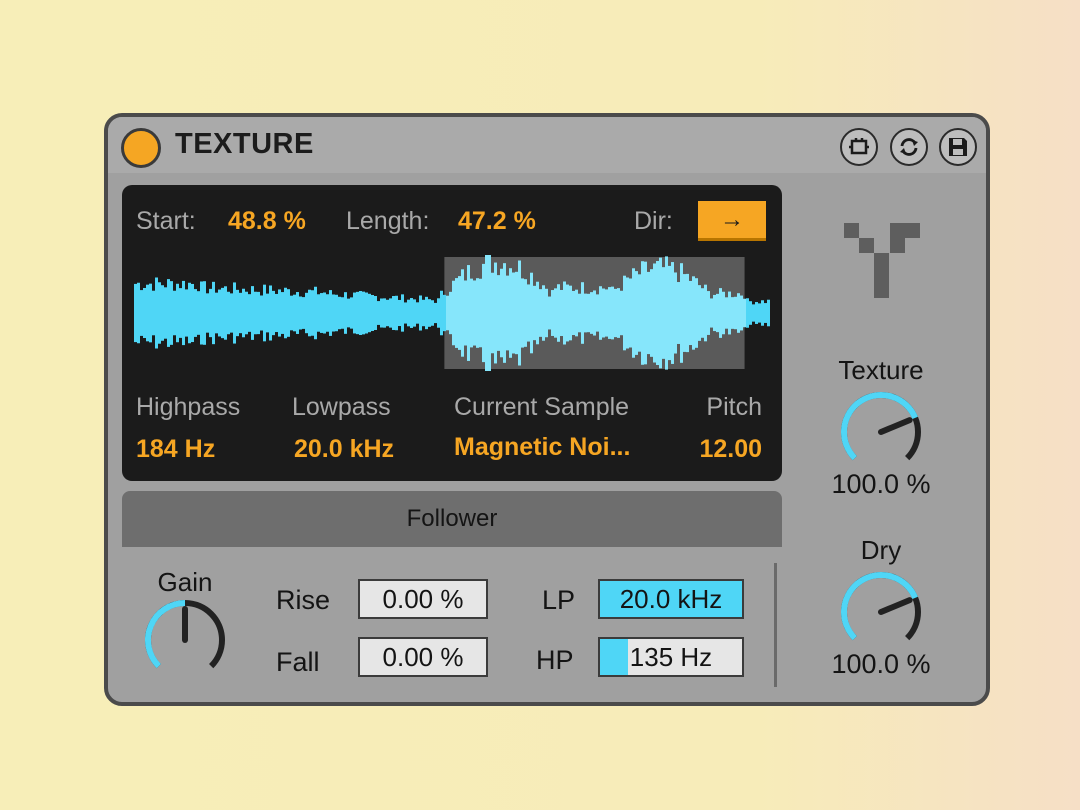  What do you see at coordinates (547, 145) in the screenshot?
I see `device-titlebar: TEXTURE` at bounding box center [547, 145].